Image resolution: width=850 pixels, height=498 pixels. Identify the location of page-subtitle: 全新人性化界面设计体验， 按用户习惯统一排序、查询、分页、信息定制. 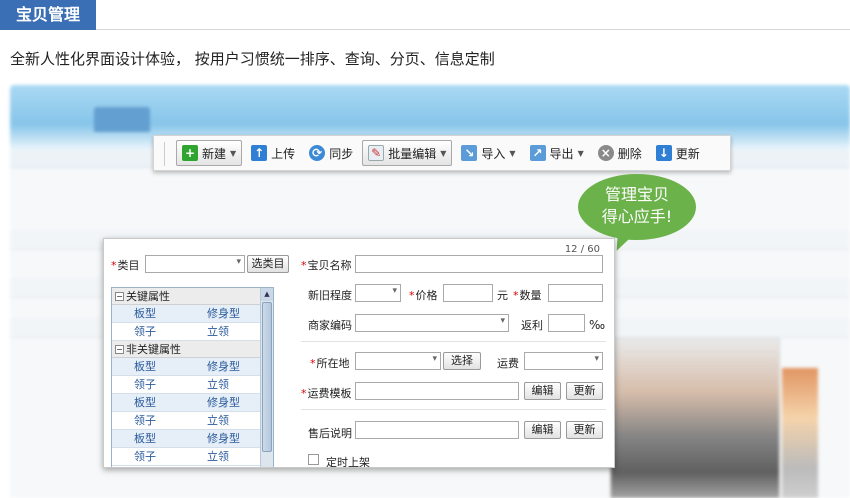
(252, 59).